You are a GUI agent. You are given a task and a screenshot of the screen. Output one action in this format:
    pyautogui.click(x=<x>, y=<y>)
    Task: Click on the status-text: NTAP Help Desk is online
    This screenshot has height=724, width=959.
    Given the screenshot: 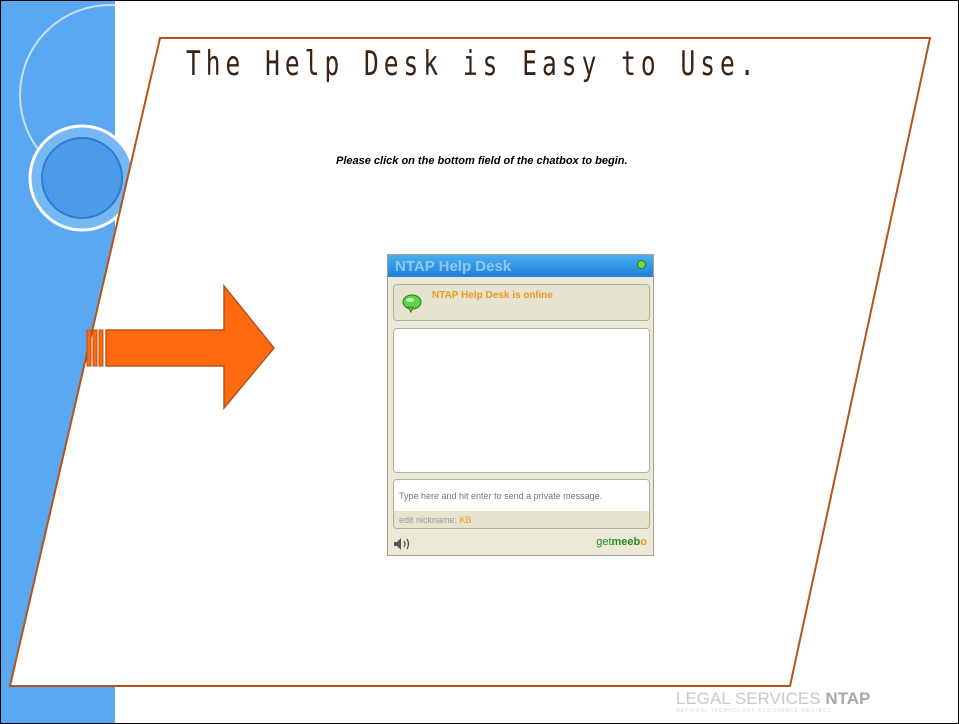 What is the action you would take?
    pyautogui.click(x=492, y=295)
    